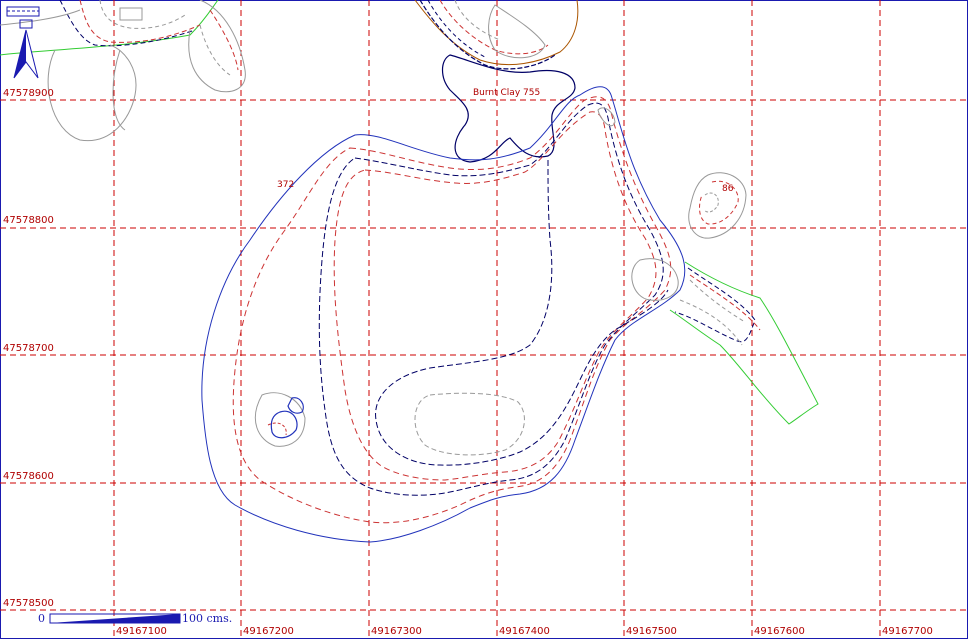 The image size is (968, 639). I want to click on channel-southeast, so click(744, 343).